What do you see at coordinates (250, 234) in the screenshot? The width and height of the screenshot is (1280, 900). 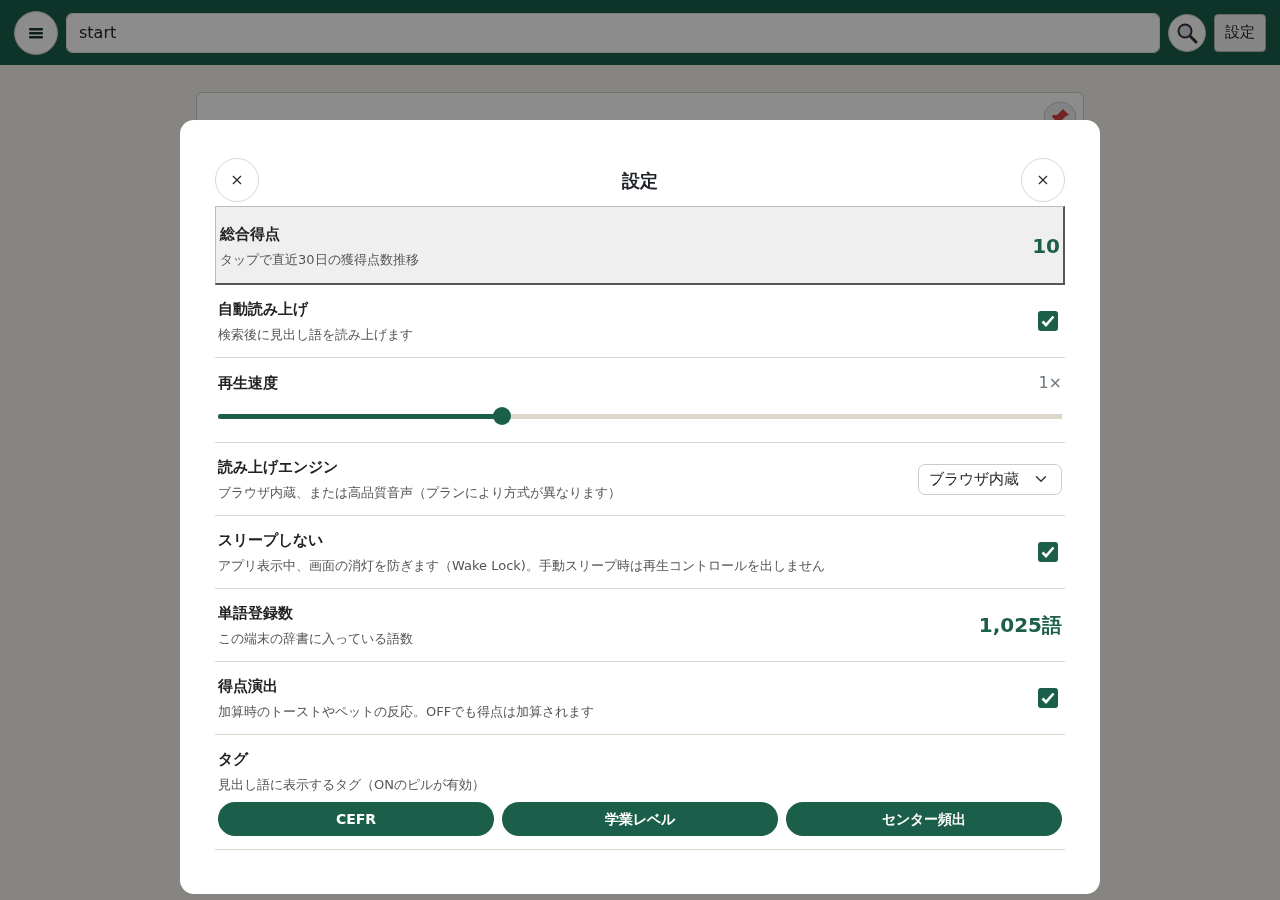 I see `setting-label: 総合得点` at bounding box center [250, 234].